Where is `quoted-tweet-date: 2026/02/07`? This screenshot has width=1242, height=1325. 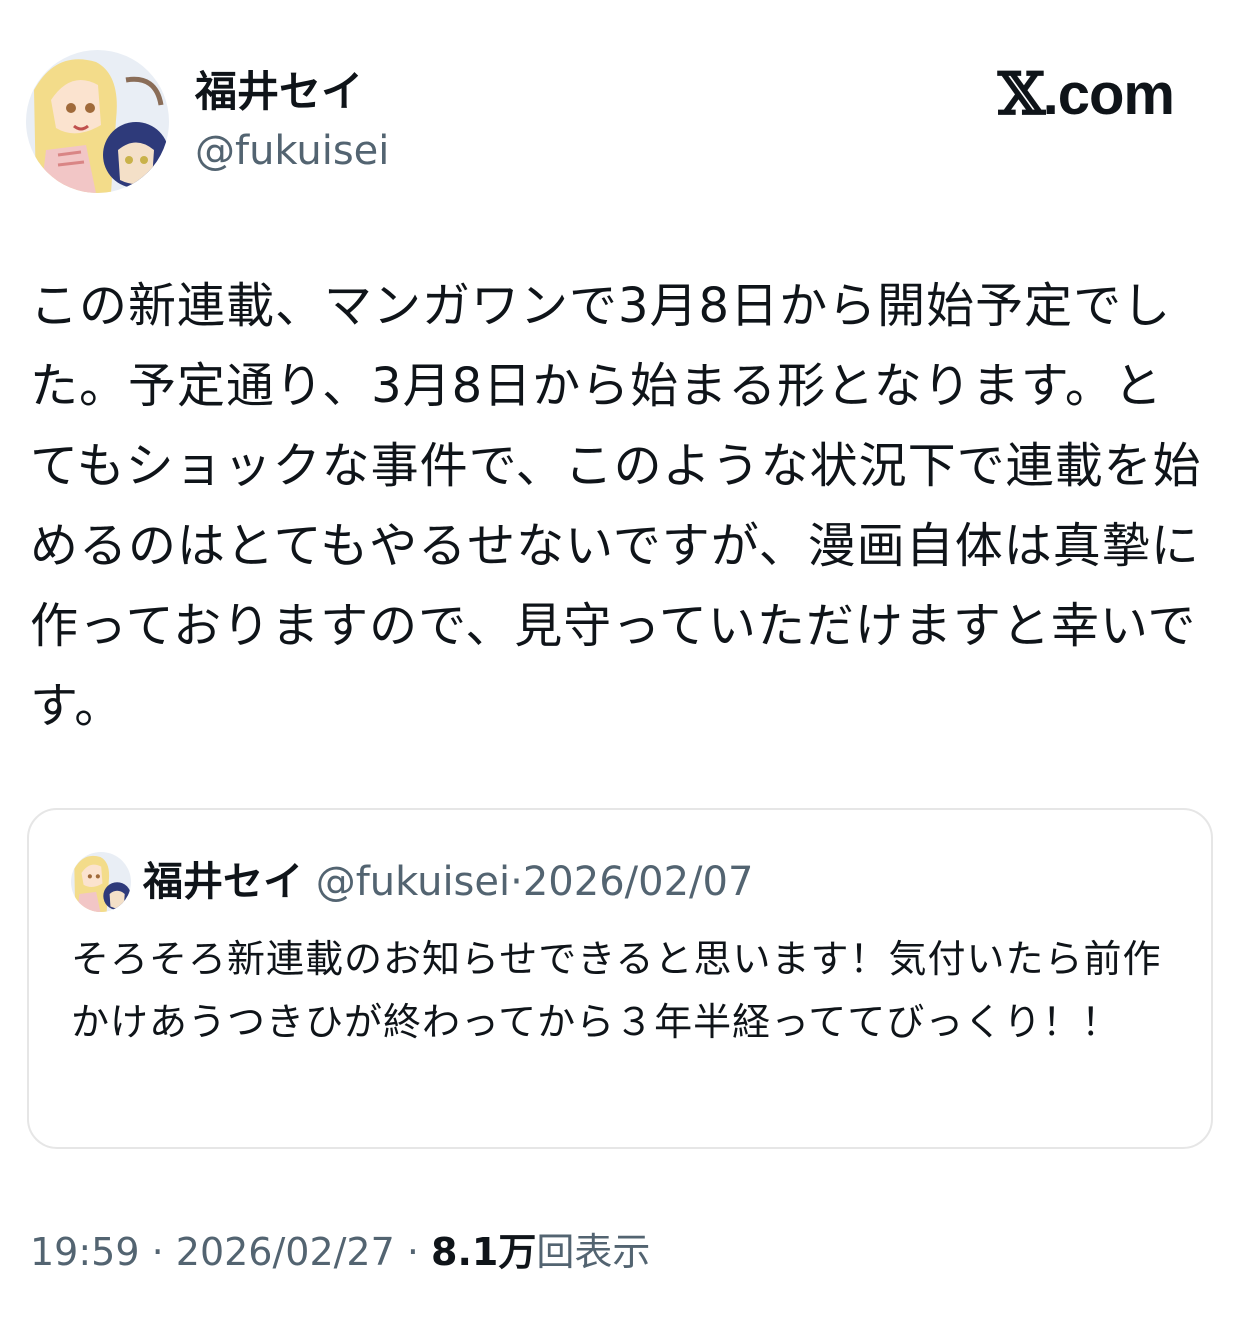
quoted-tweet-date: 2026/02/07 is located at coordinates (638, 882).